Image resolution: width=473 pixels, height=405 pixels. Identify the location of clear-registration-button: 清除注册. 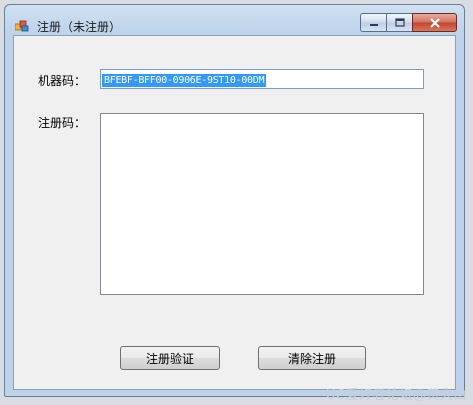
(312, 358).